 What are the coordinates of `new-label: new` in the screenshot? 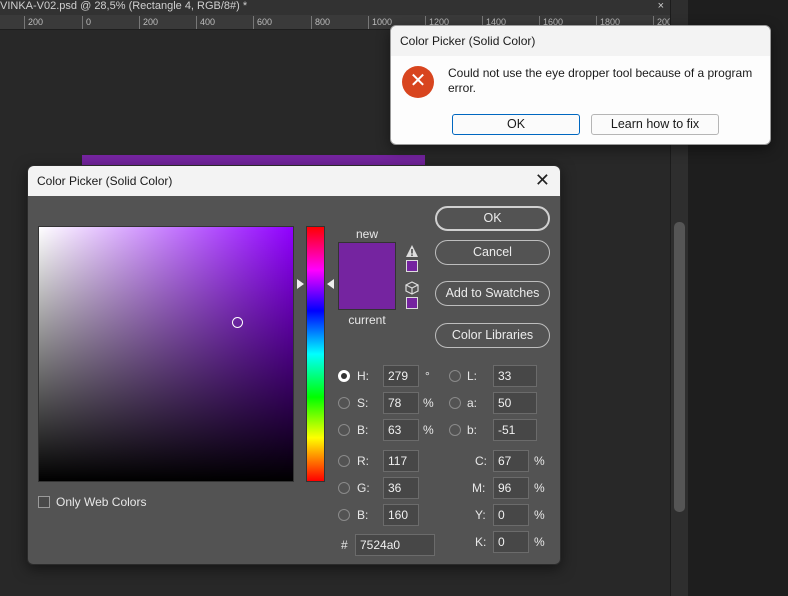 It's located at (366, 234).